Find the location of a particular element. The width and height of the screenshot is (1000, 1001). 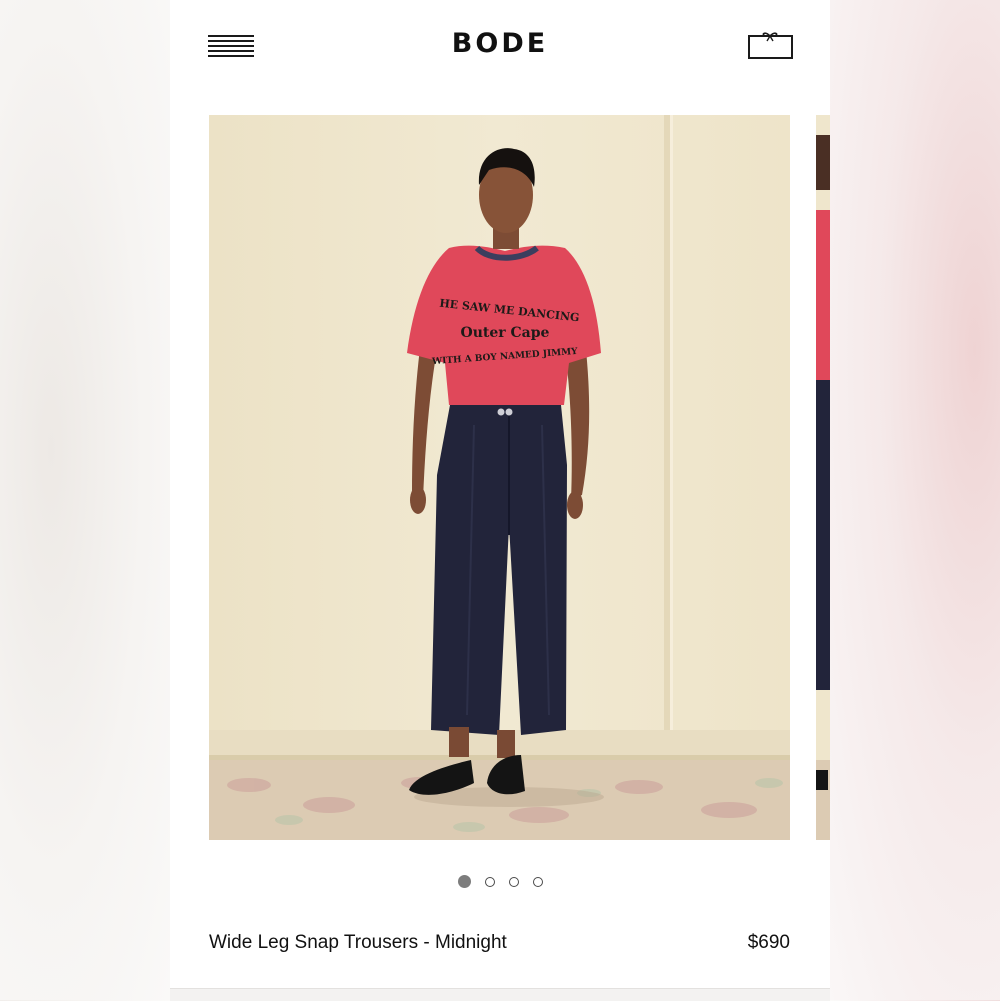

next-slide-peek is located at coordinates (823, 477).